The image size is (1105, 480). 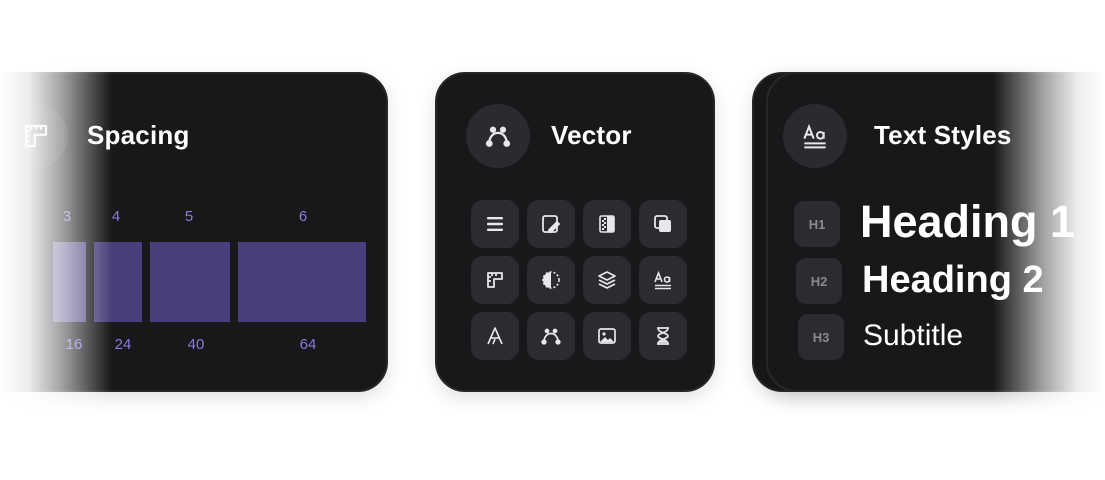 I want to click on gradient-icon, so click(x=607, y=224).